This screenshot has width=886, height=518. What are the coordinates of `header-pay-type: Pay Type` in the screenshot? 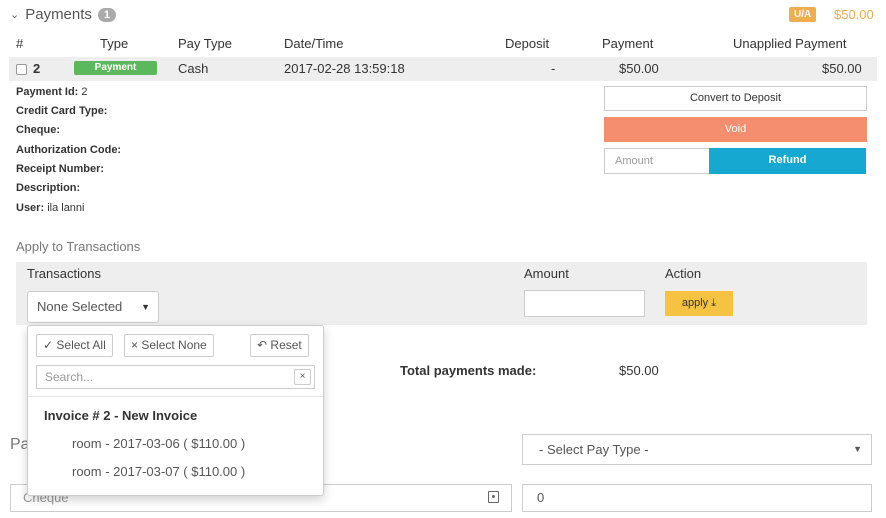 It's located at (205, 43).